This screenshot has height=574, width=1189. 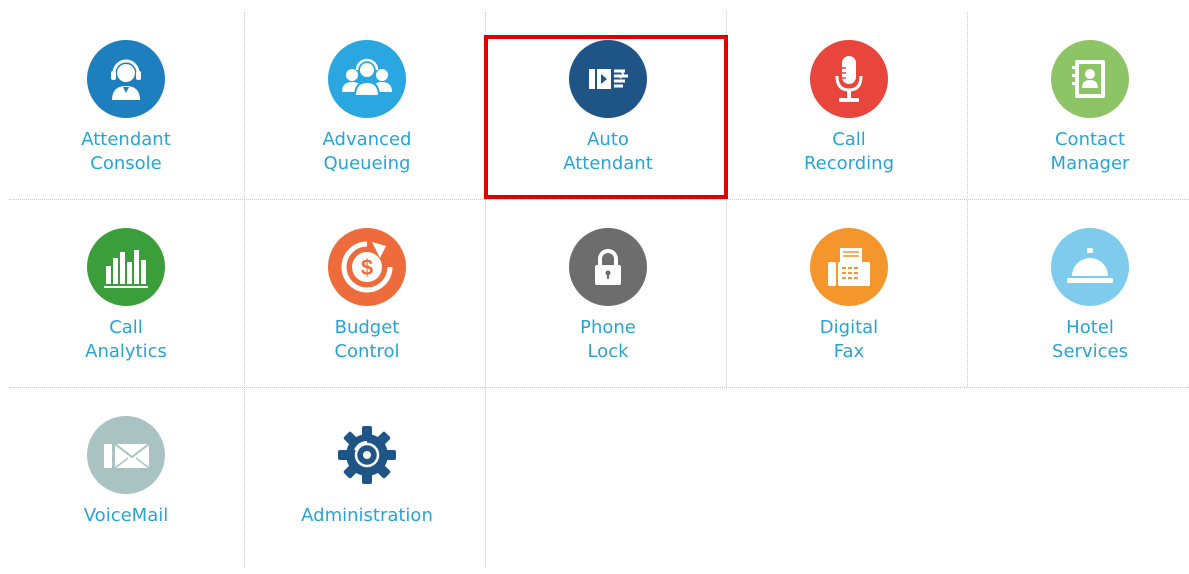 I want to click on bar-chart-icon, so click(x=126, y=267).